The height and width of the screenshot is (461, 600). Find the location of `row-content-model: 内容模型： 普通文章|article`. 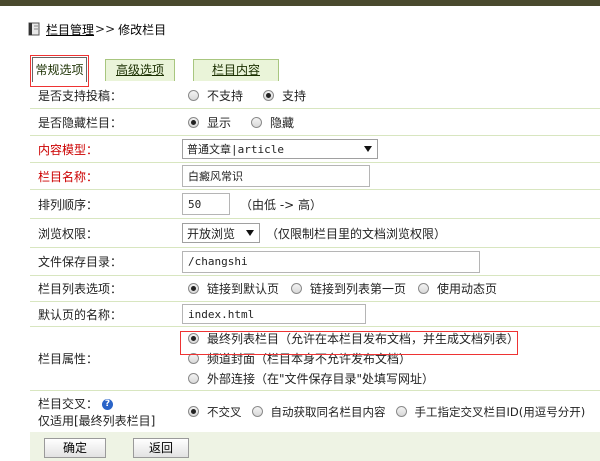

row-content-model: 内容模型： 普通文章|article is located at coordinates (315, 149).